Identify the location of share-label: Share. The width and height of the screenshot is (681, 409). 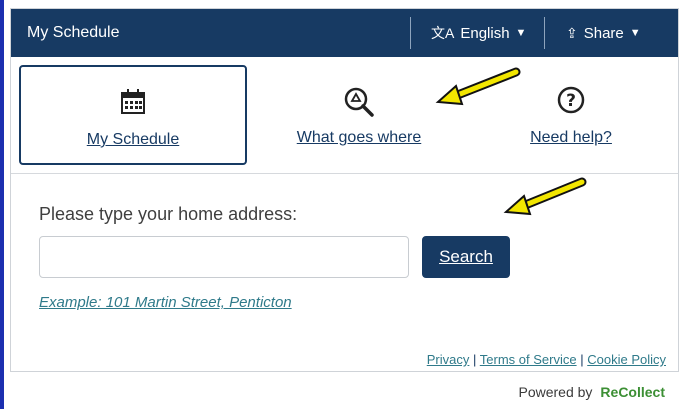
(603, 33).